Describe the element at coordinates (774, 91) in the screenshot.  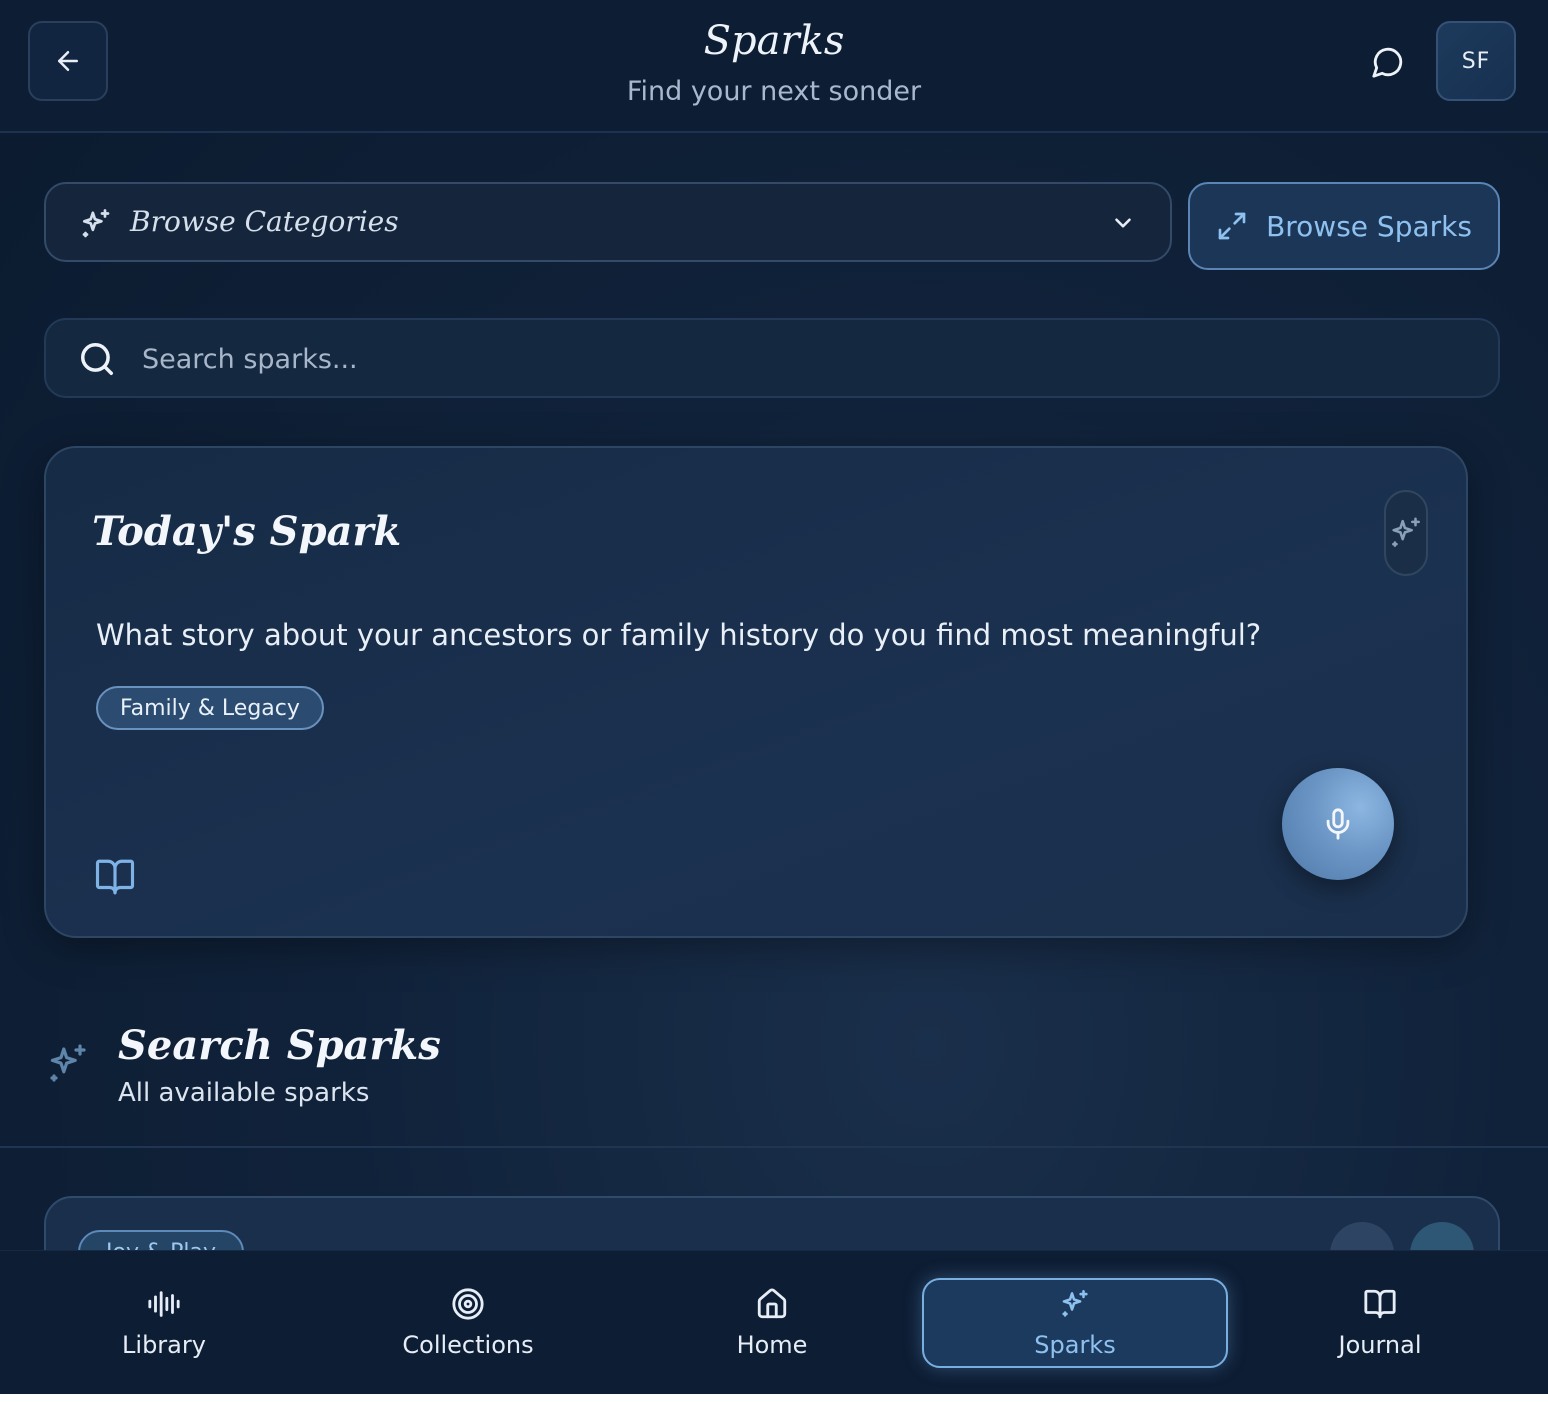
I see `page-subtitle: Find your next sonder` at that location.